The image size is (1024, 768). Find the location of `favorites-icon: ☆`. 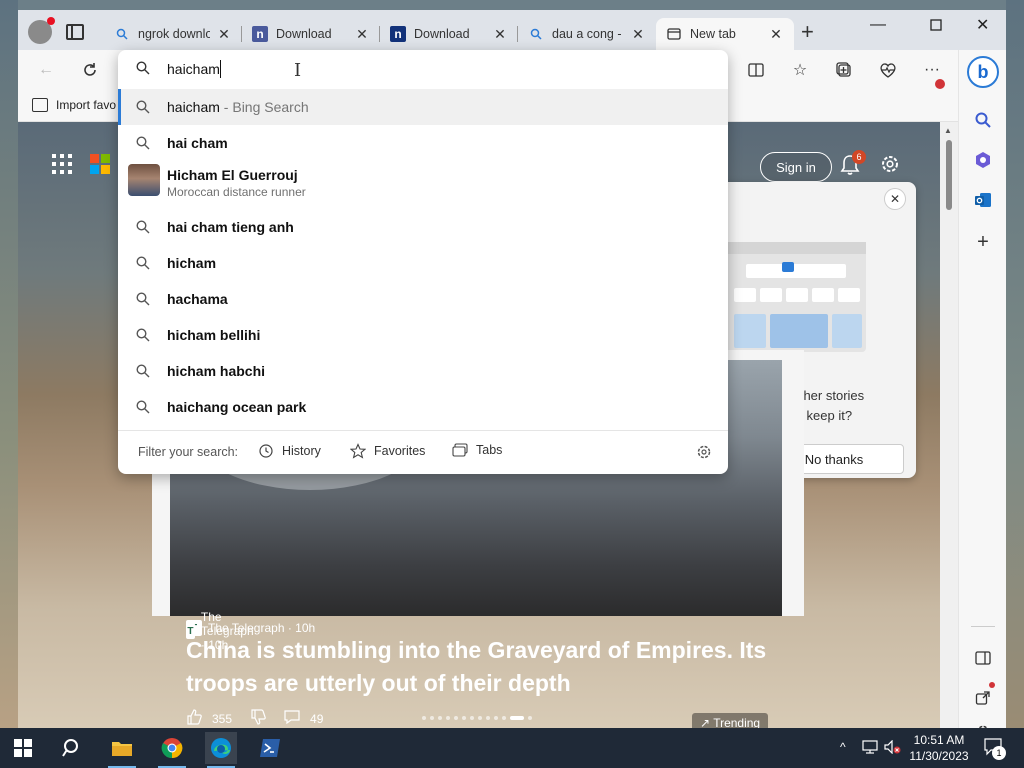

favorites-icon: ☆ is located at coordinates (800, 70).